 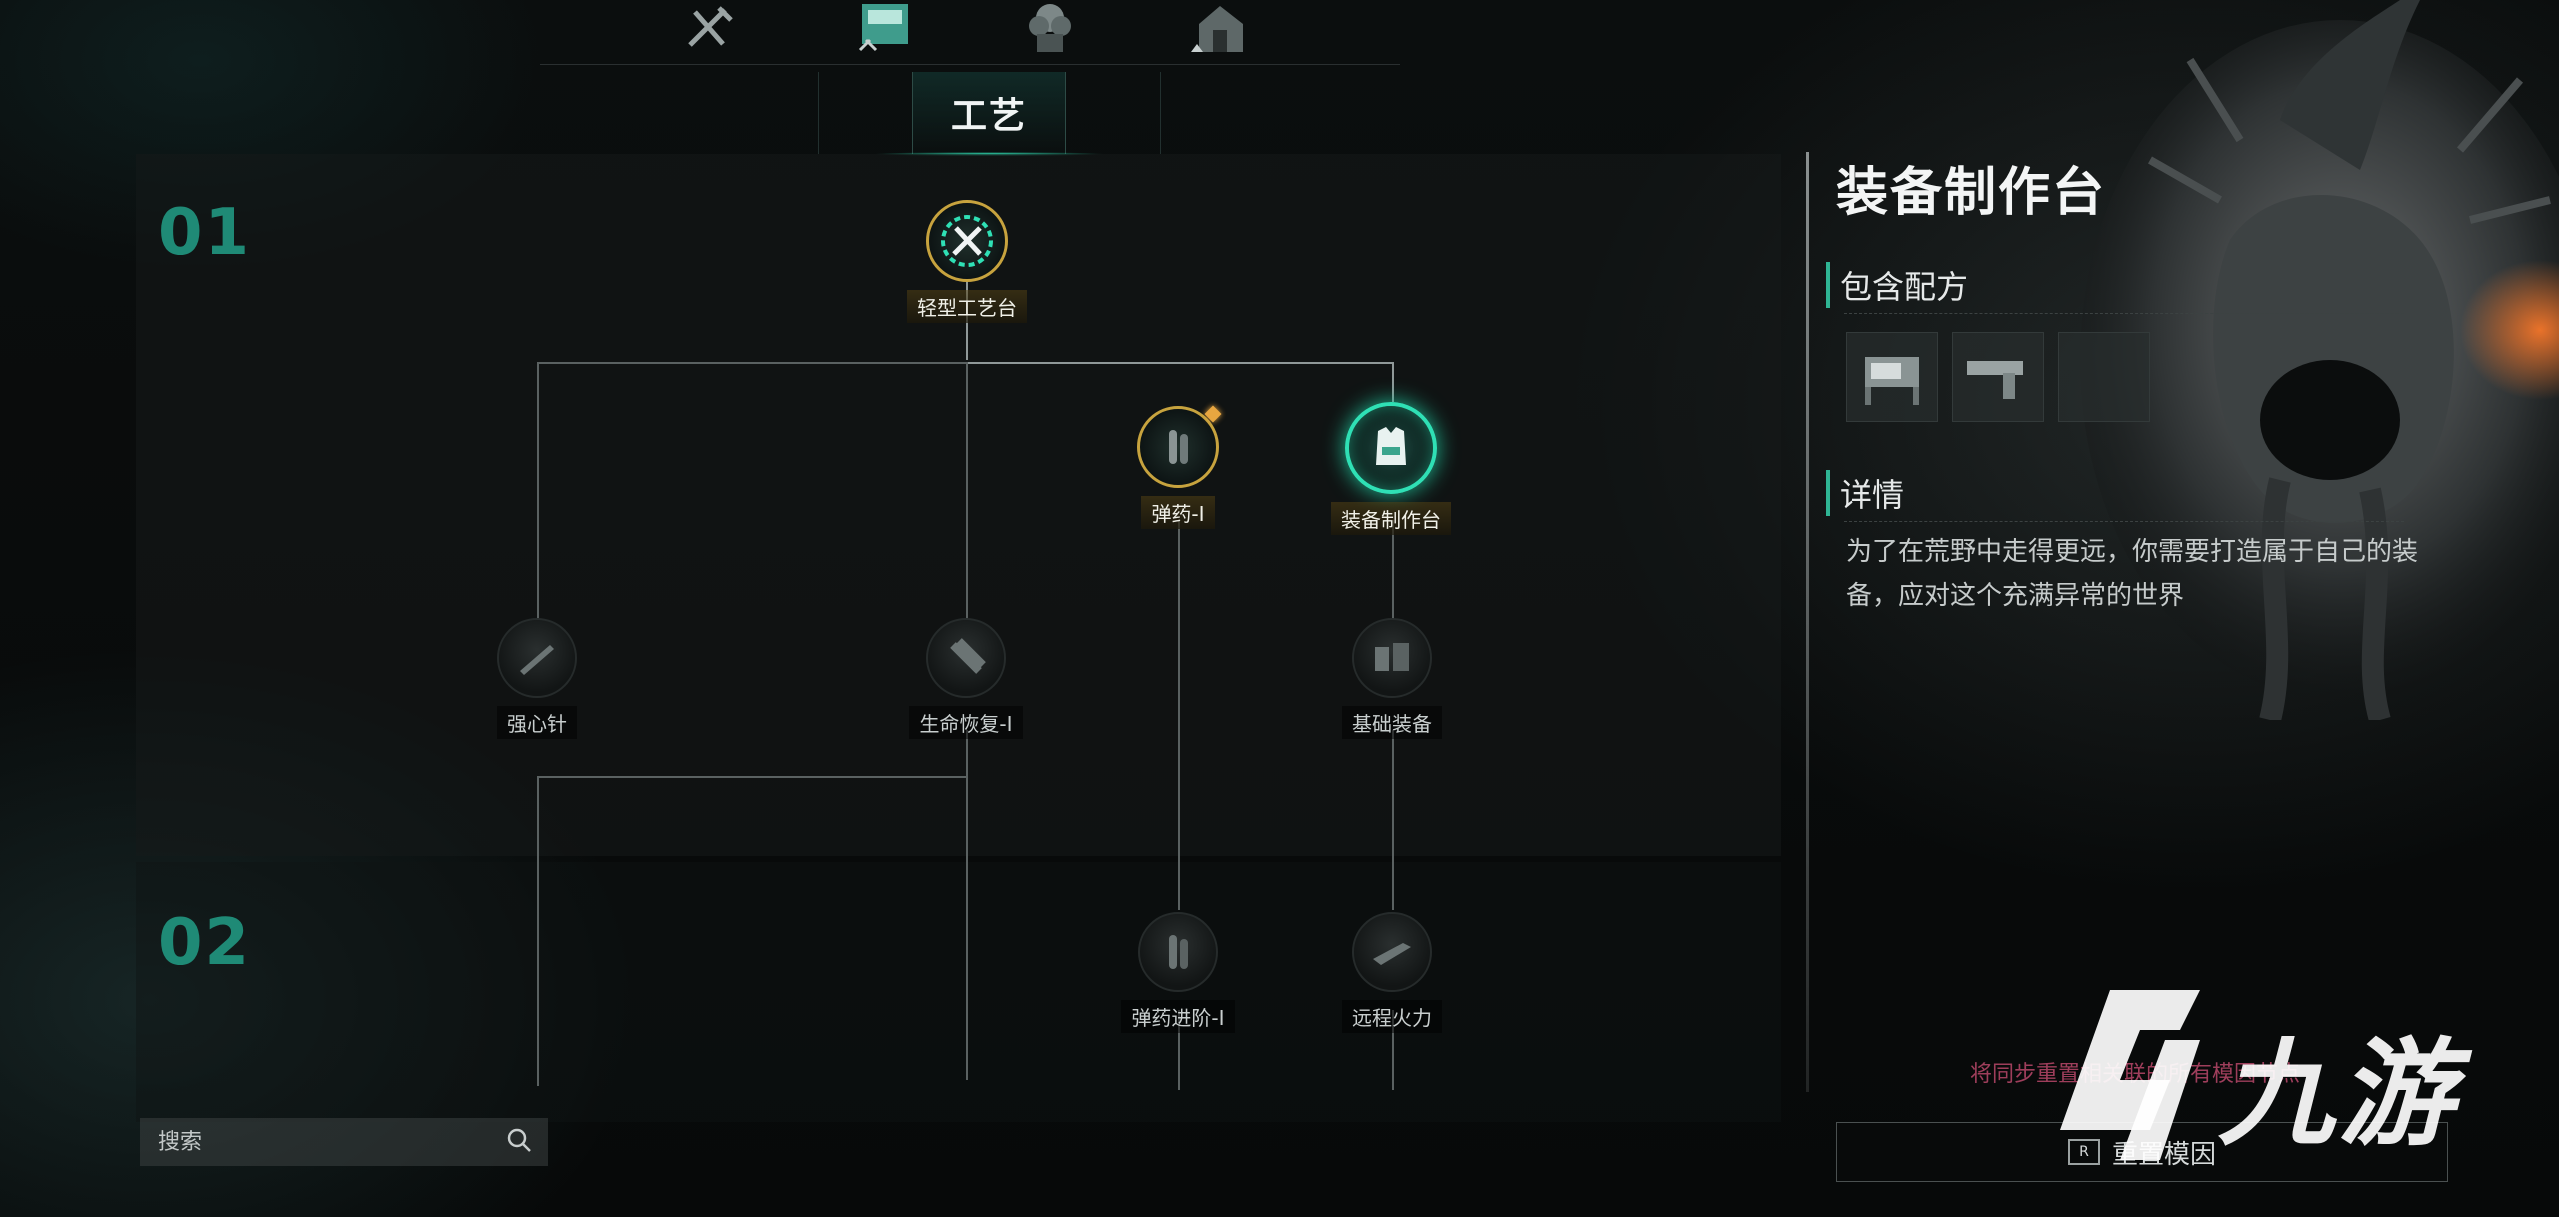 I want to click on recipe-workbench, so click(x=1892, y=377).